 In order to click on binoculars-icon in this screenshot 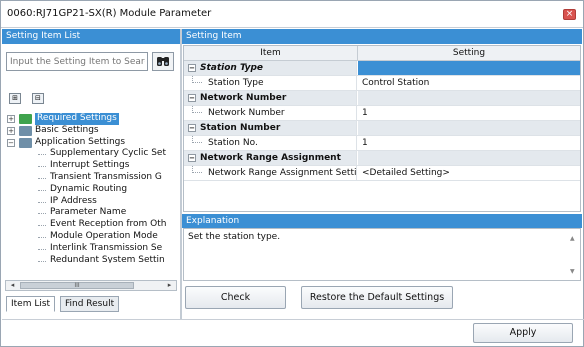, I will do `click(163, 61)`.